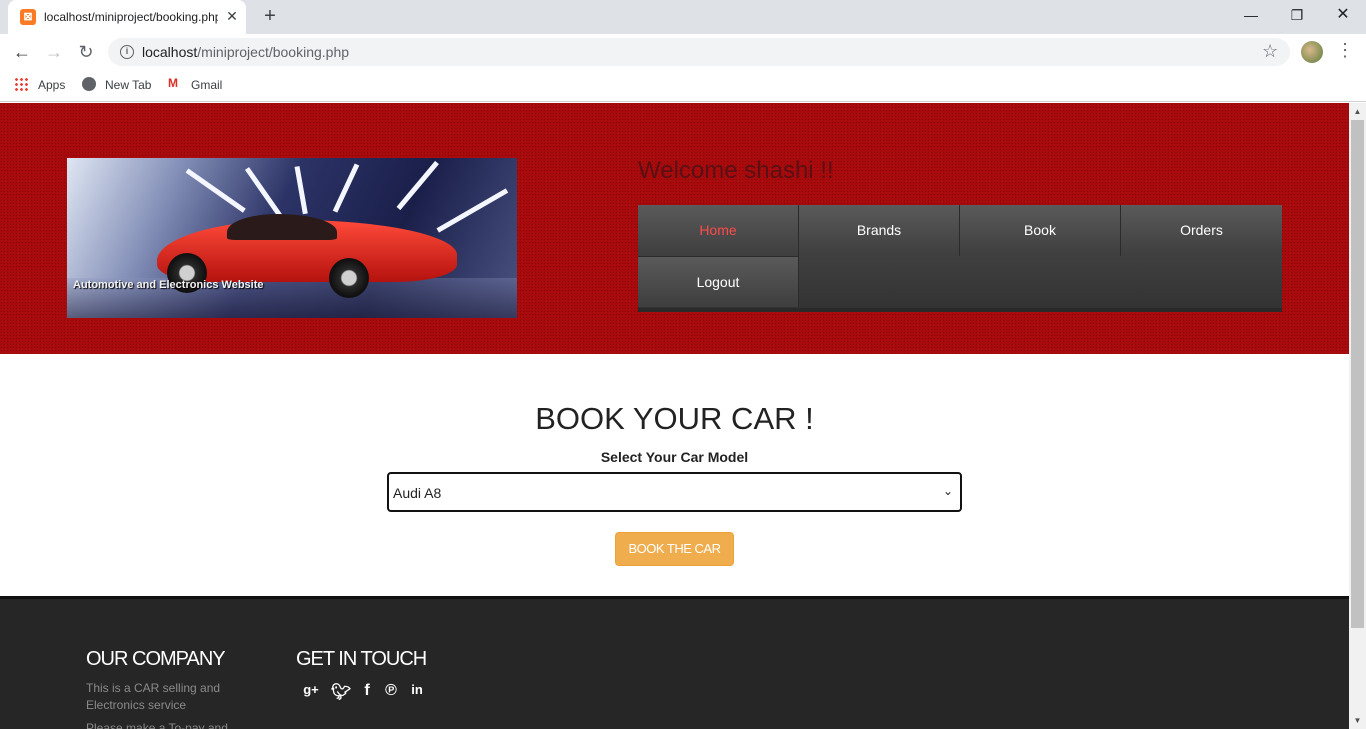 The width and height of the screenshot is (1366, 729). I want to click on nav-book: Book, so click(1040, 230).